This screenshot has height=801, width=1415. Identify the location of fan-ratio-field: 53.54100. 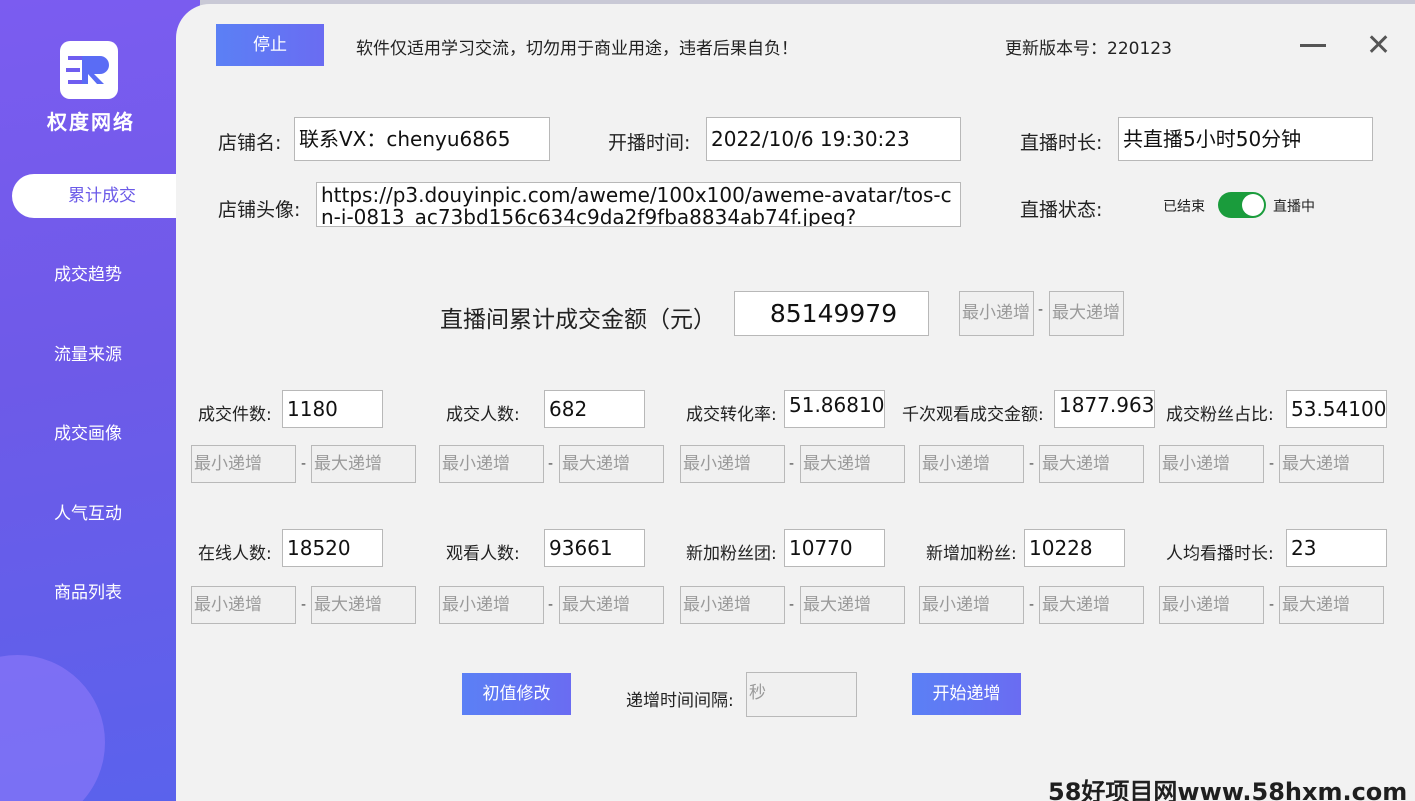
(1336, 409).